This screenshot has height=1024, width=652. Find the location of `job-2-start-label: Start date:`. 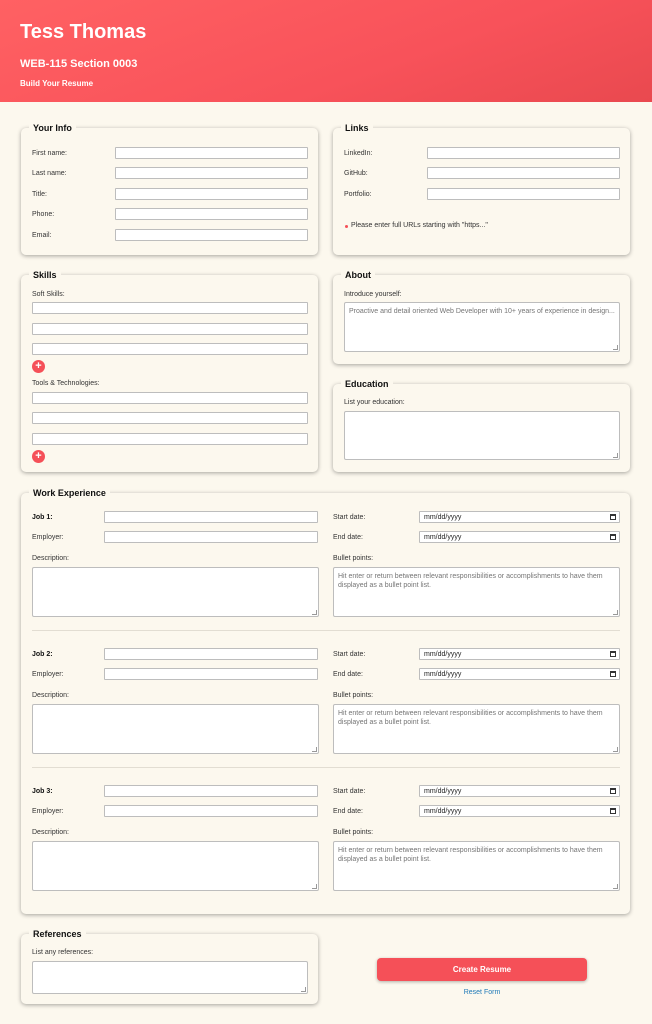

job-2-start-label: Start date: is located at coordinates (349, 654).